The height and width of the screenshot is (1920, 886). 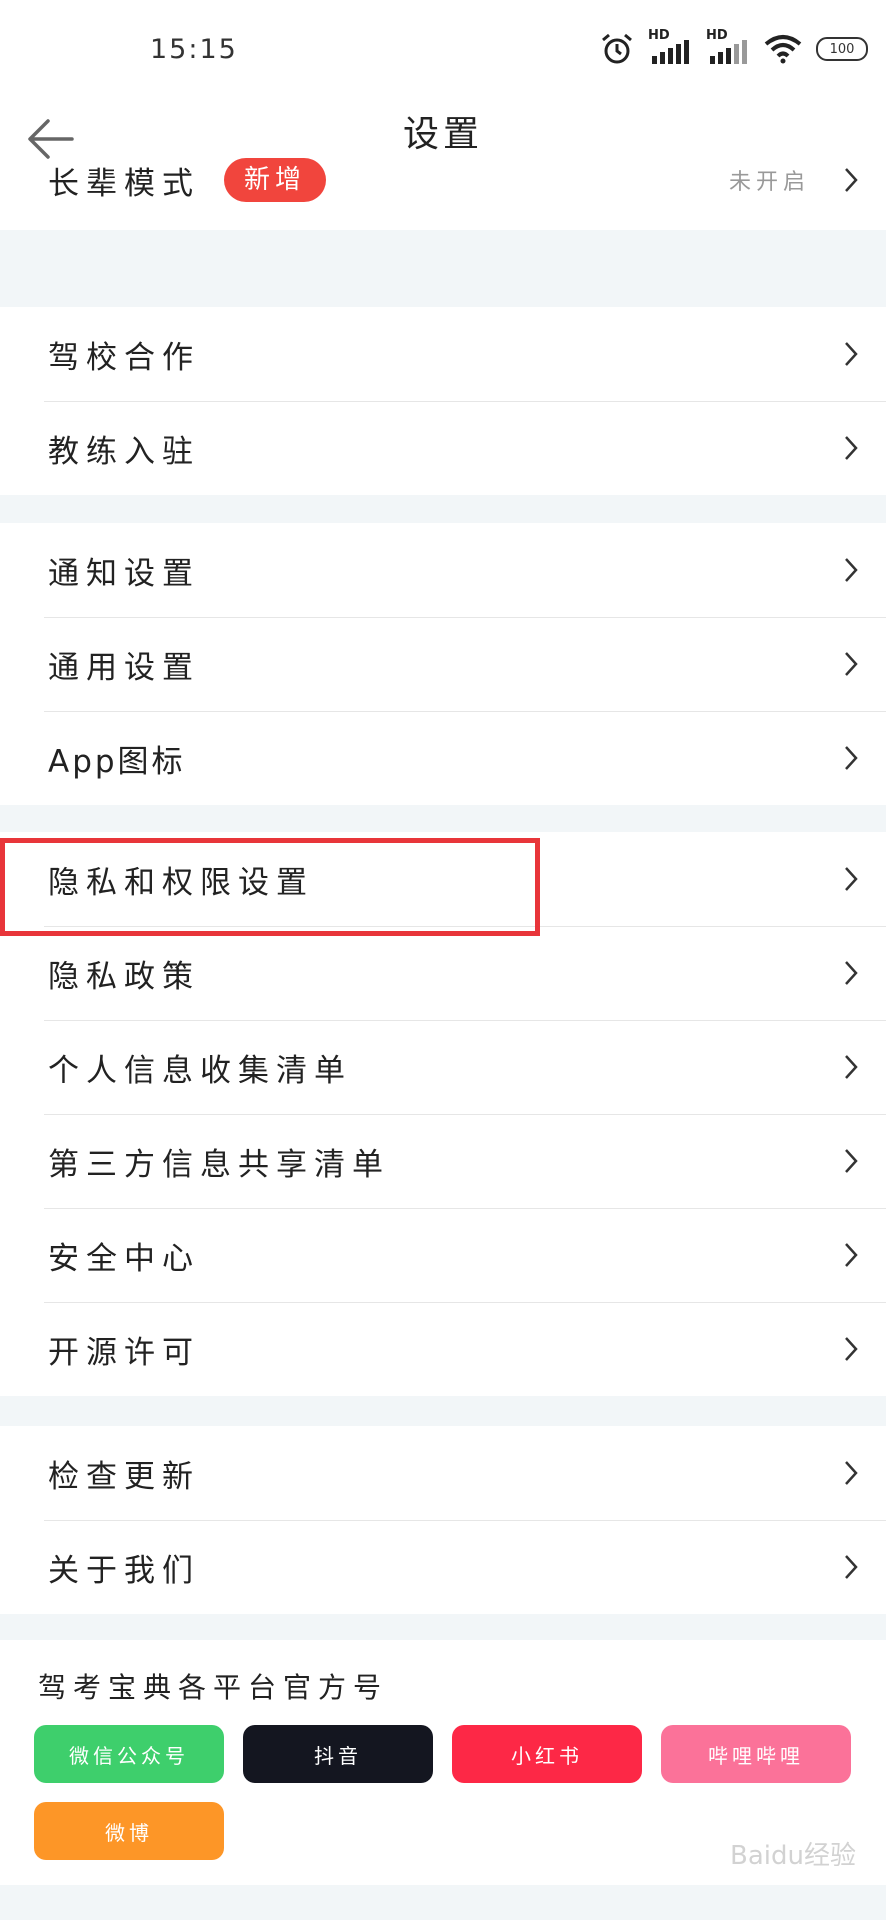 I want to click on row-label: 通知设置, so click(x=124, y=573).